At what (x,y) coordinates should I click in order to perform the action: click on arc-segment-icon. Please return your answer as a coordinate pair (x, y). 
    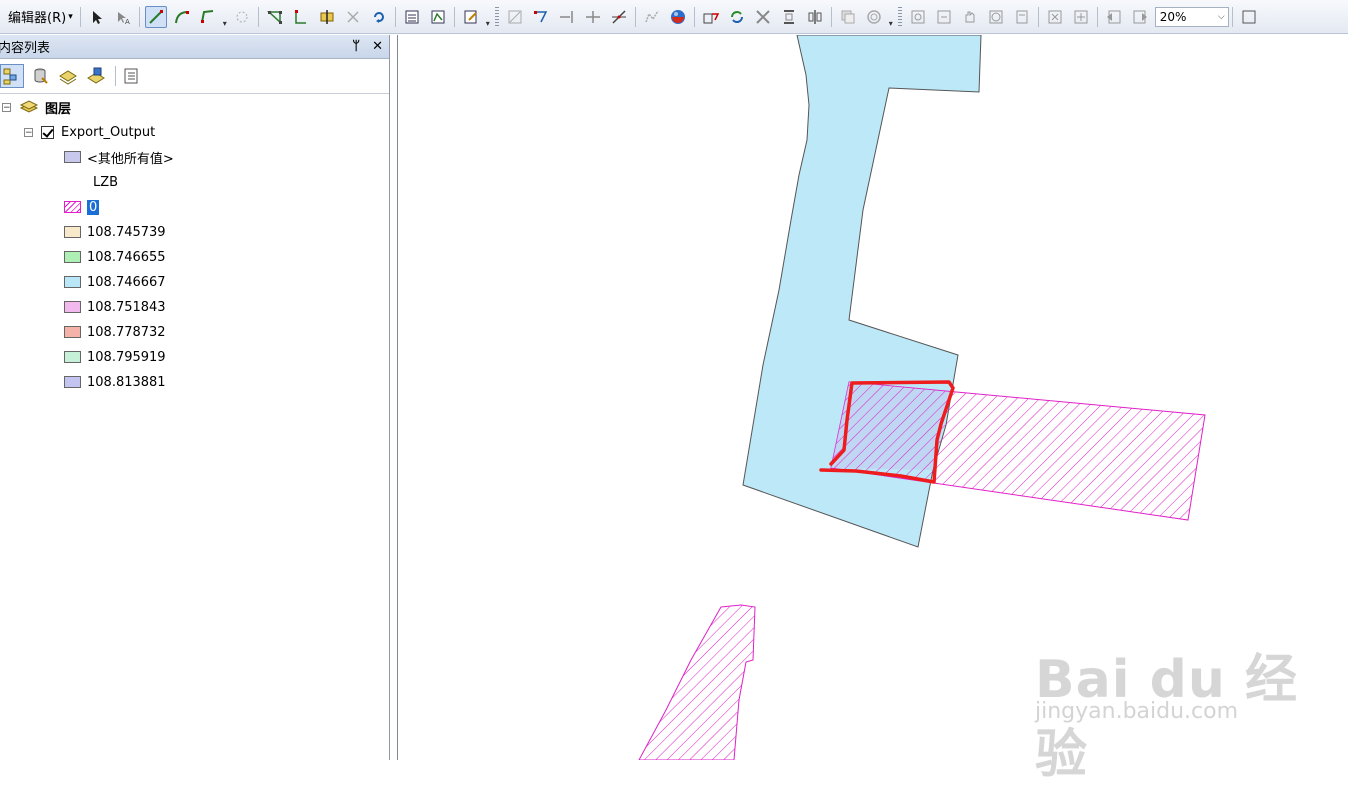
    Looking at the image, I should click on (182, 17).